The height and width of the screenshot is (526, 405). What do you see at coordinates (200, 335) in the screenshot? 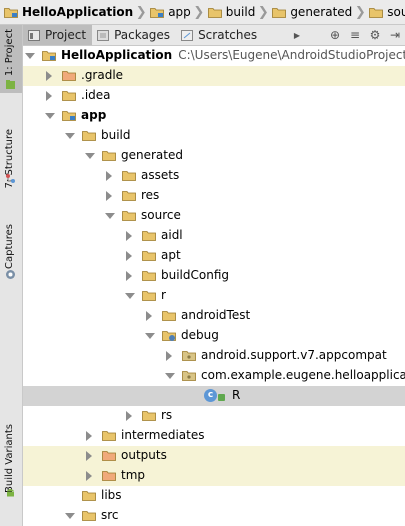
I see `tree-node-label: debug` at bounding box center [200, 335].